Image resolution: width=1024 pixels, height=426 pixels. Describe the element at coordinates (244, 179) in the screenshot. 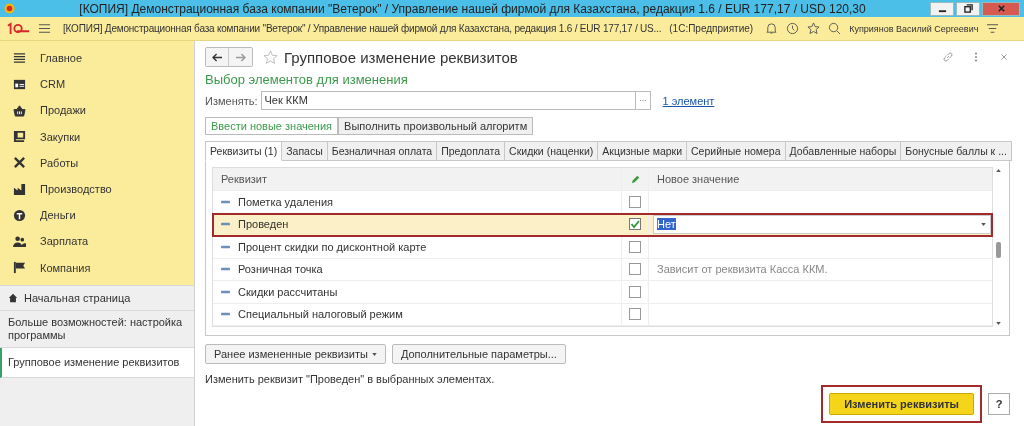

I see `column-header: Реквизит` at that location.